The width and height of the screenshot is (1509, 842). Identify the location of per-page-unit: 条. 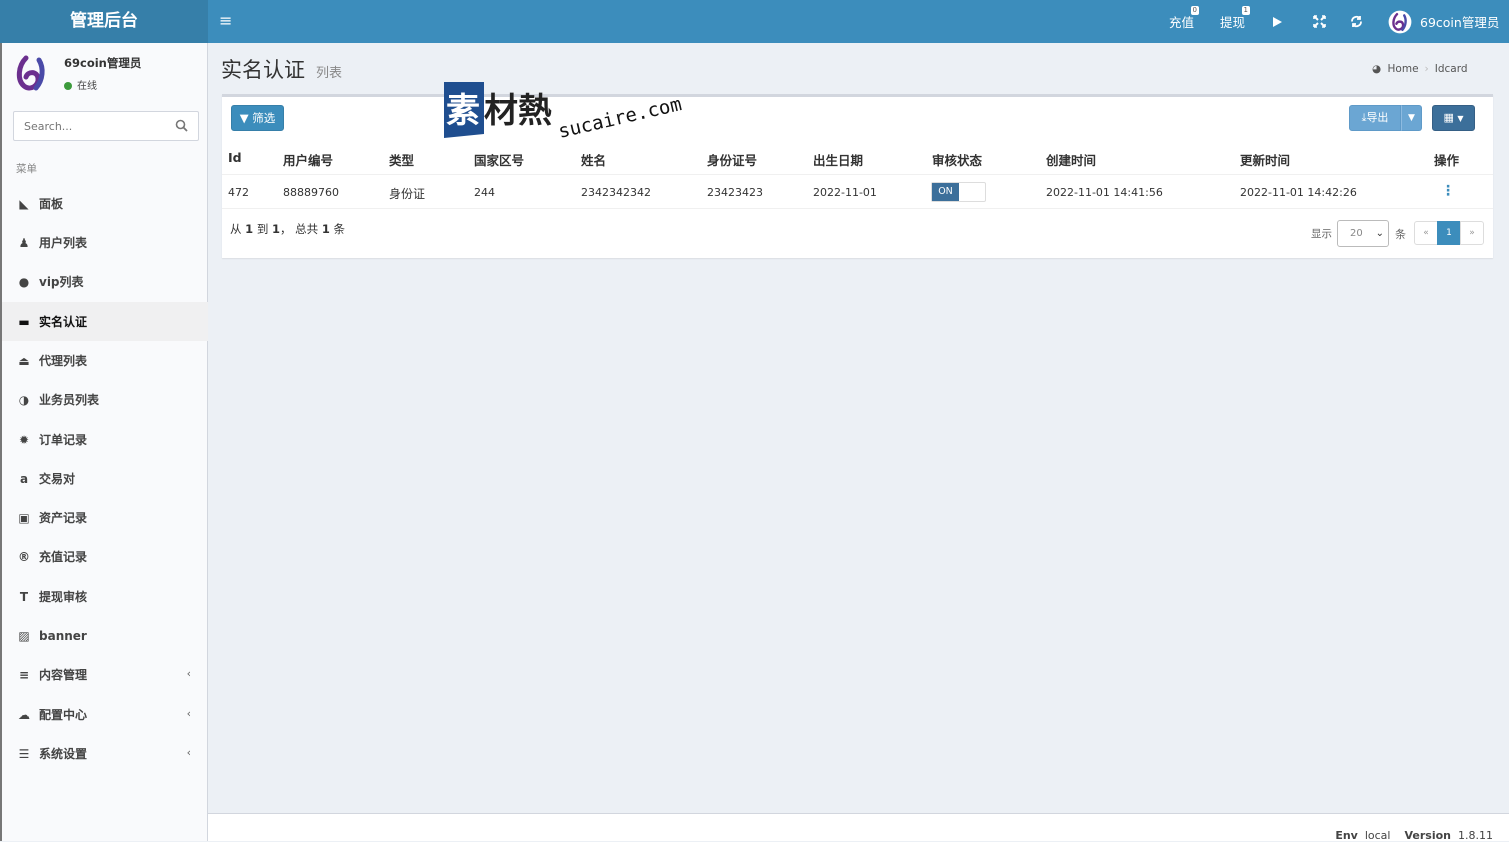
(1400, 234).